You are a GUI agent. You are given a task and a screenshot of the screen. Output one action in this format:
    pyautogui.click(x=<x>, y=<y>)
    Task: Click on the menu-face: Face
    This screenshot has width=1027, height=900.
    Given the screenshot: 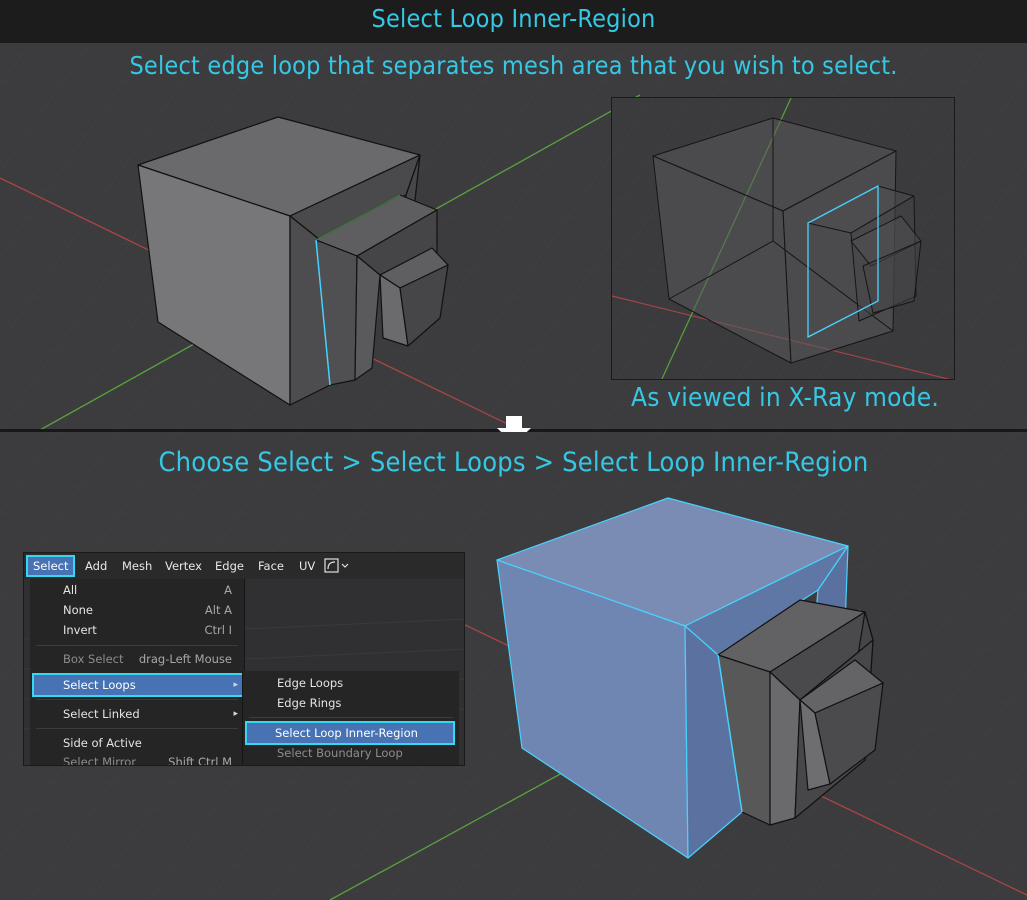 What is the action you would take?
    pyautogui.click(x=271, y=566)
    